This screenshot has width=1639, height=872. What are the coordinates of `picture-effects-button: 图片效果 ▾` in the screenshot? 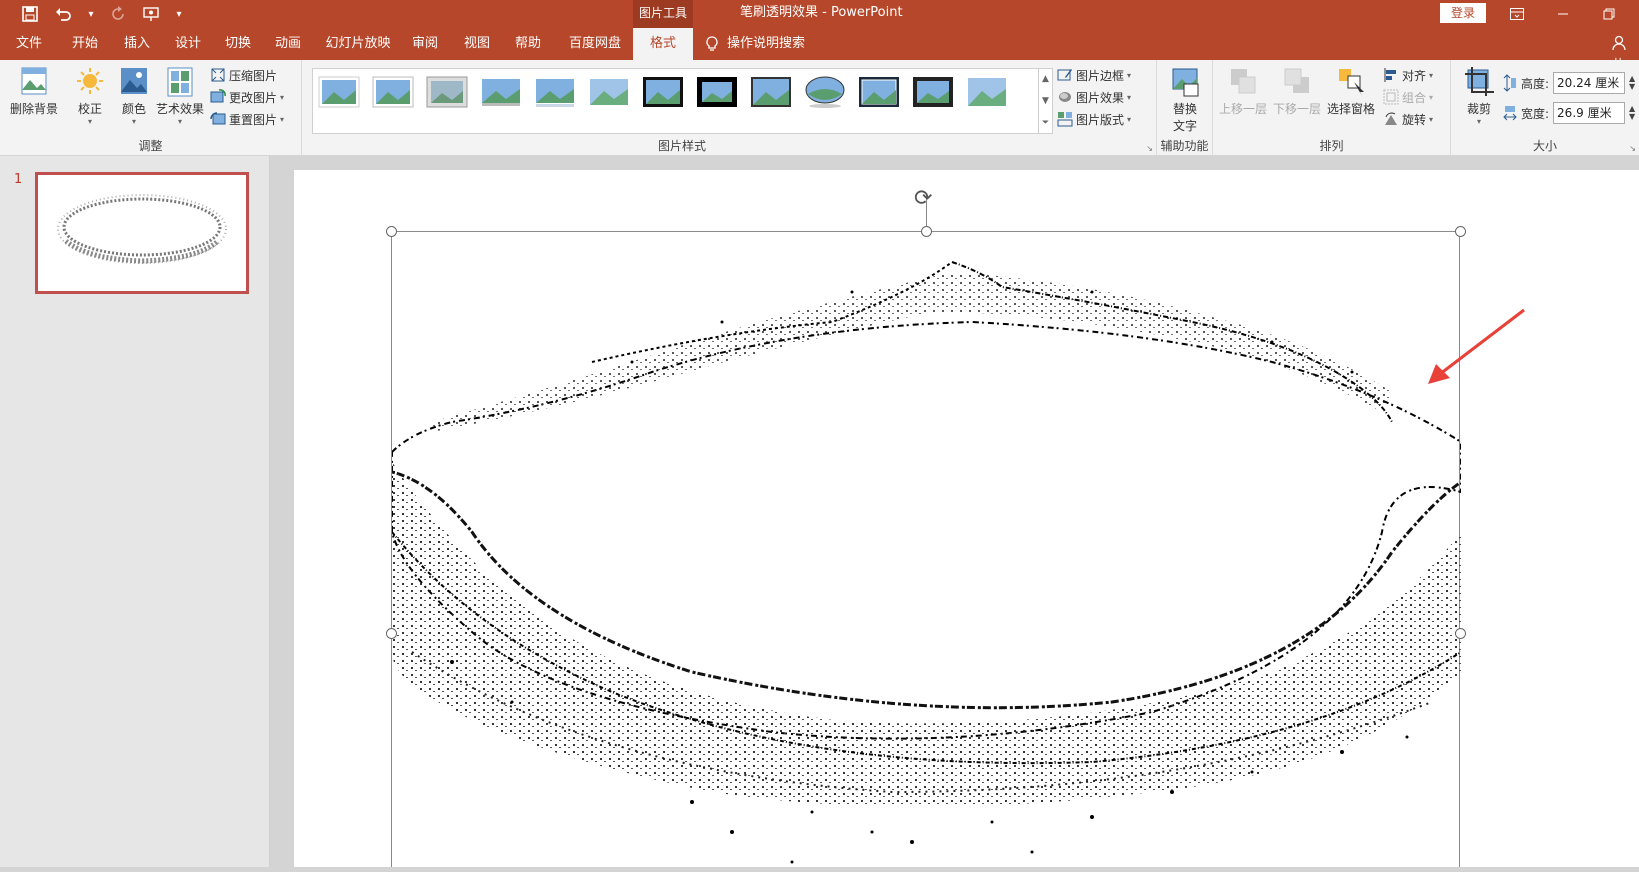 It's located at (1094, 97).